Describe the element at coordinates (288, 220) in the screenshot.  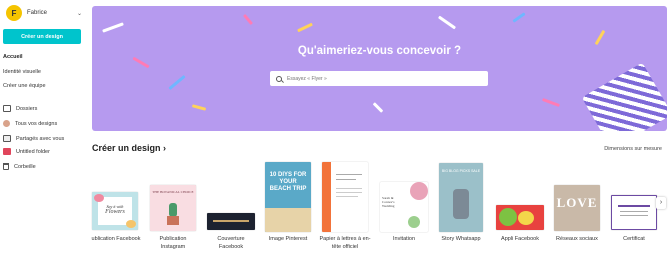
I see `sand-decoration` at that location.